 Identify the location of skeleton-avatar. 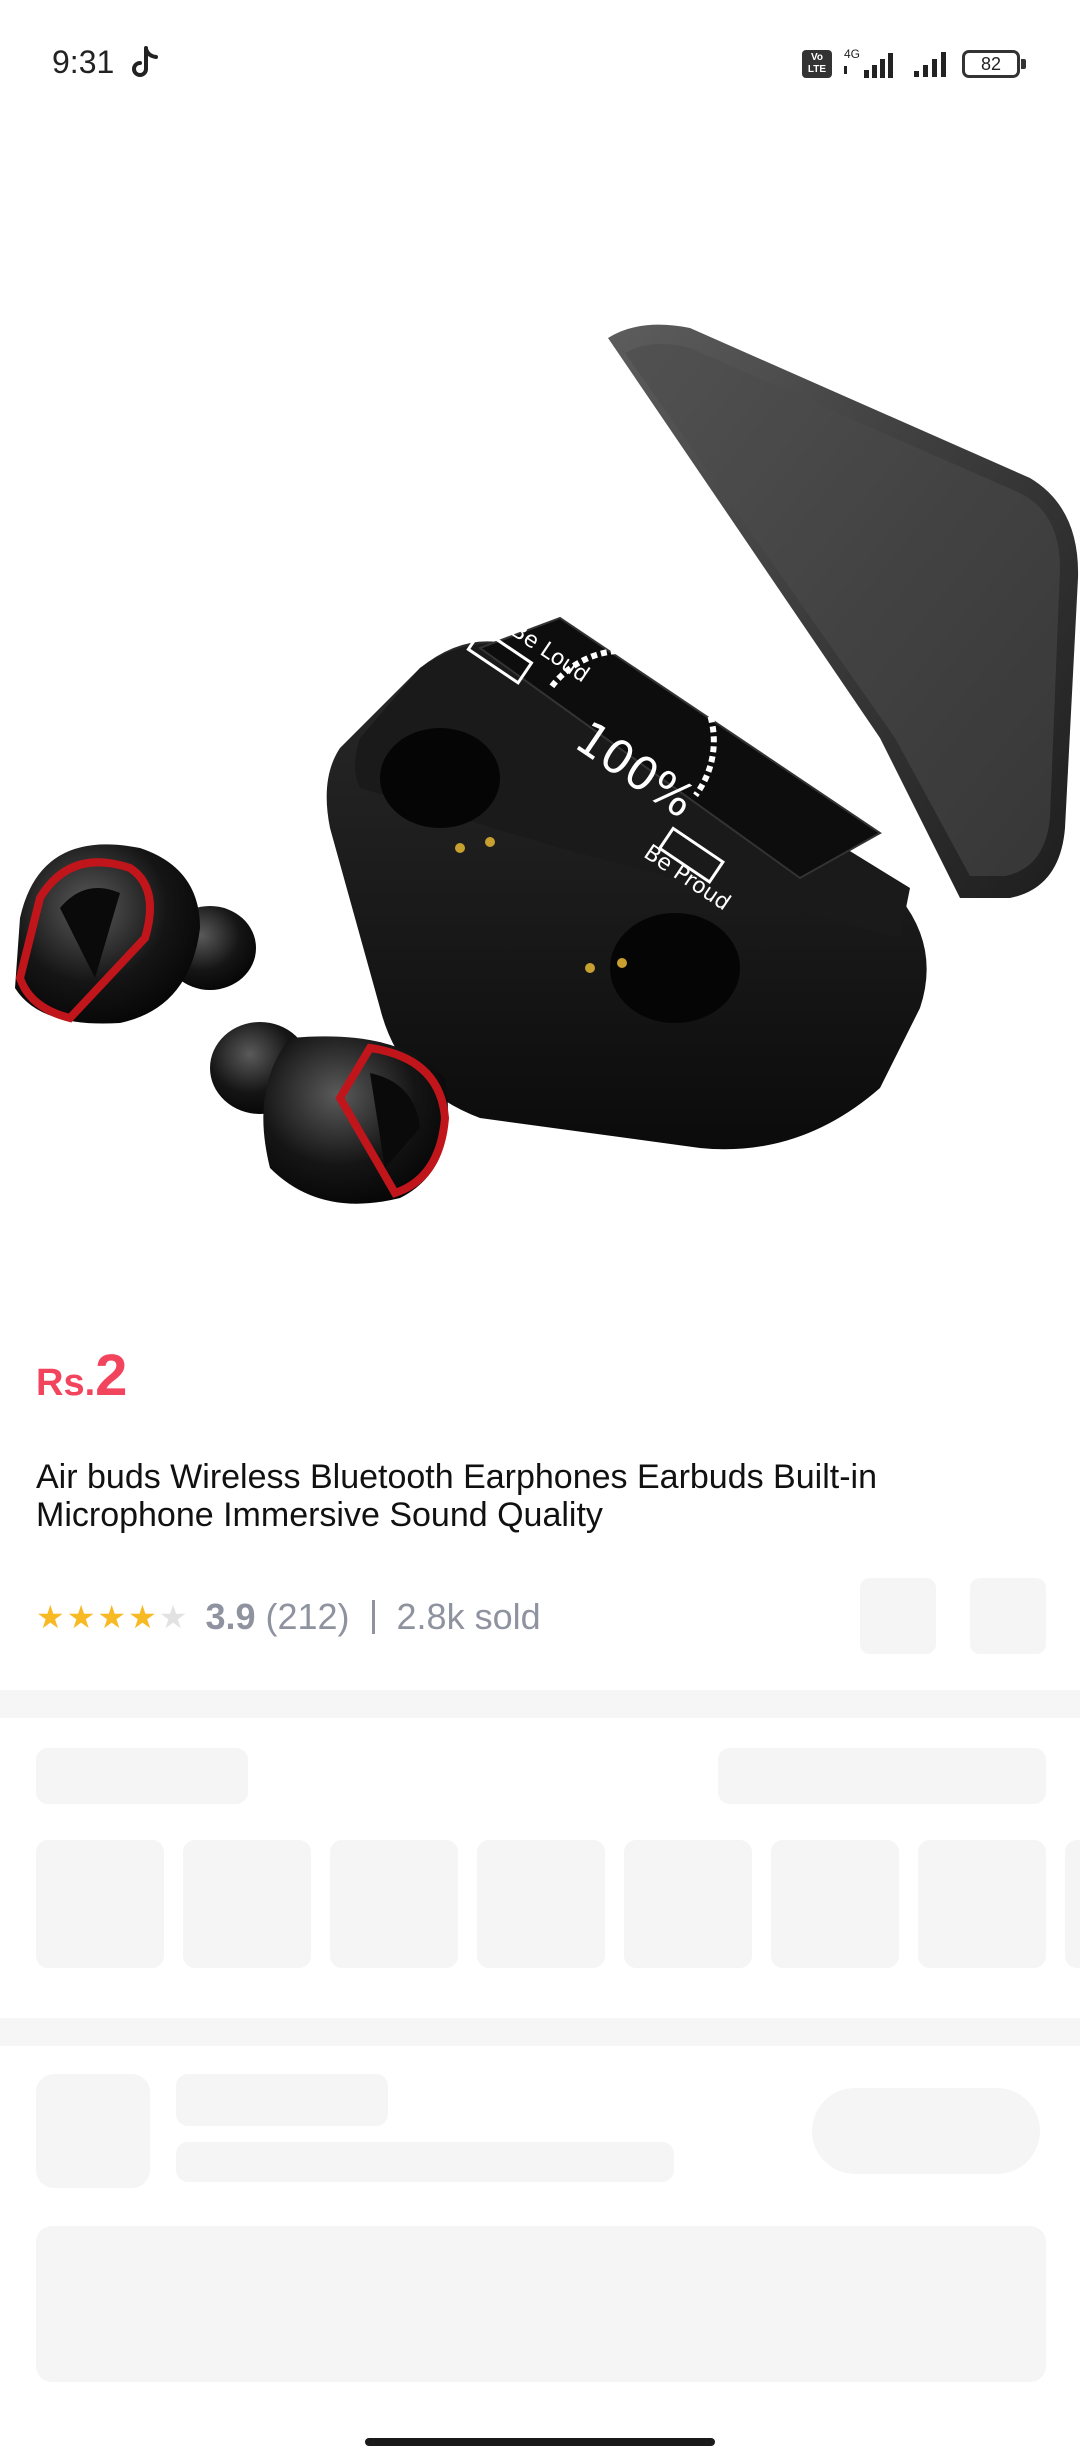
(93, 2131).